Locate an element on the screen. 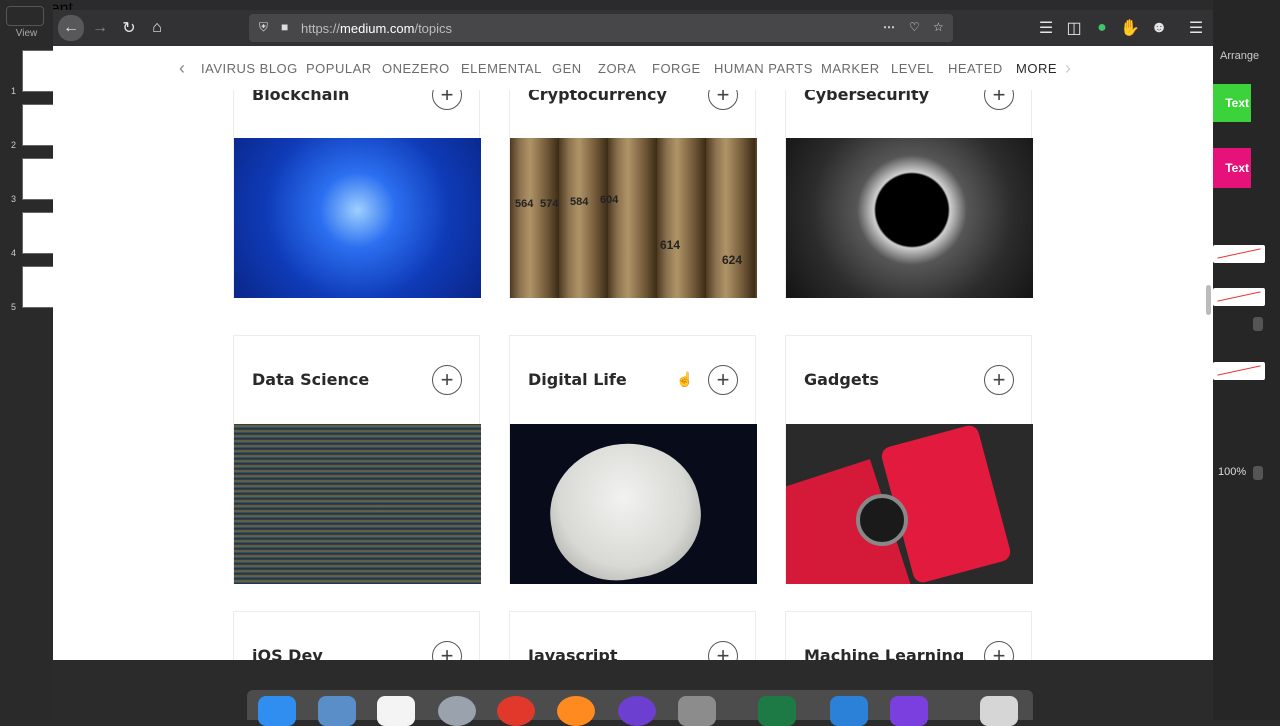 The height and width of the screenshot is (726, 1280). topic-title: Digital Life is located at coordinates (577, 379).